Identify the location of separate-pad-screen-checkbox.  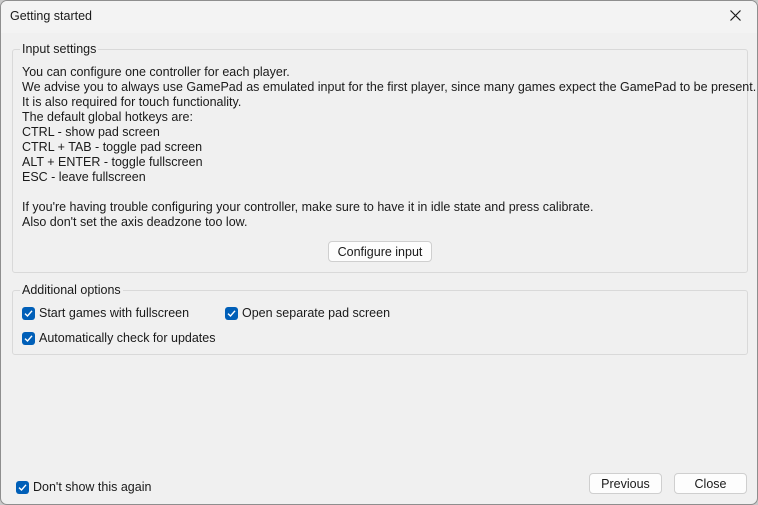
(231, 313).